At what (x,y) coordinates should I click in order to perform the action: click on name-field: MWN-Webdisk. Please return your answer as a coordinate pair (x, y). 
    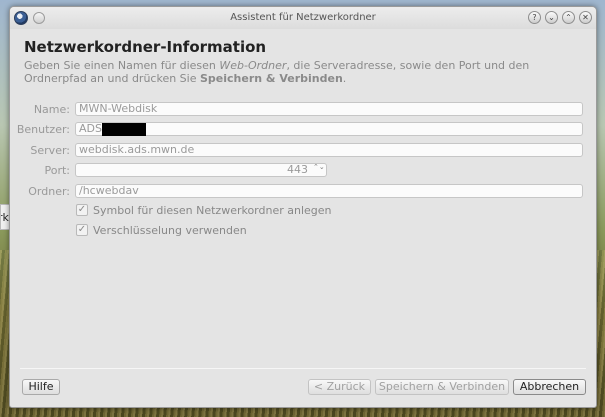
    Looking at the image, I should click on (329, 109).